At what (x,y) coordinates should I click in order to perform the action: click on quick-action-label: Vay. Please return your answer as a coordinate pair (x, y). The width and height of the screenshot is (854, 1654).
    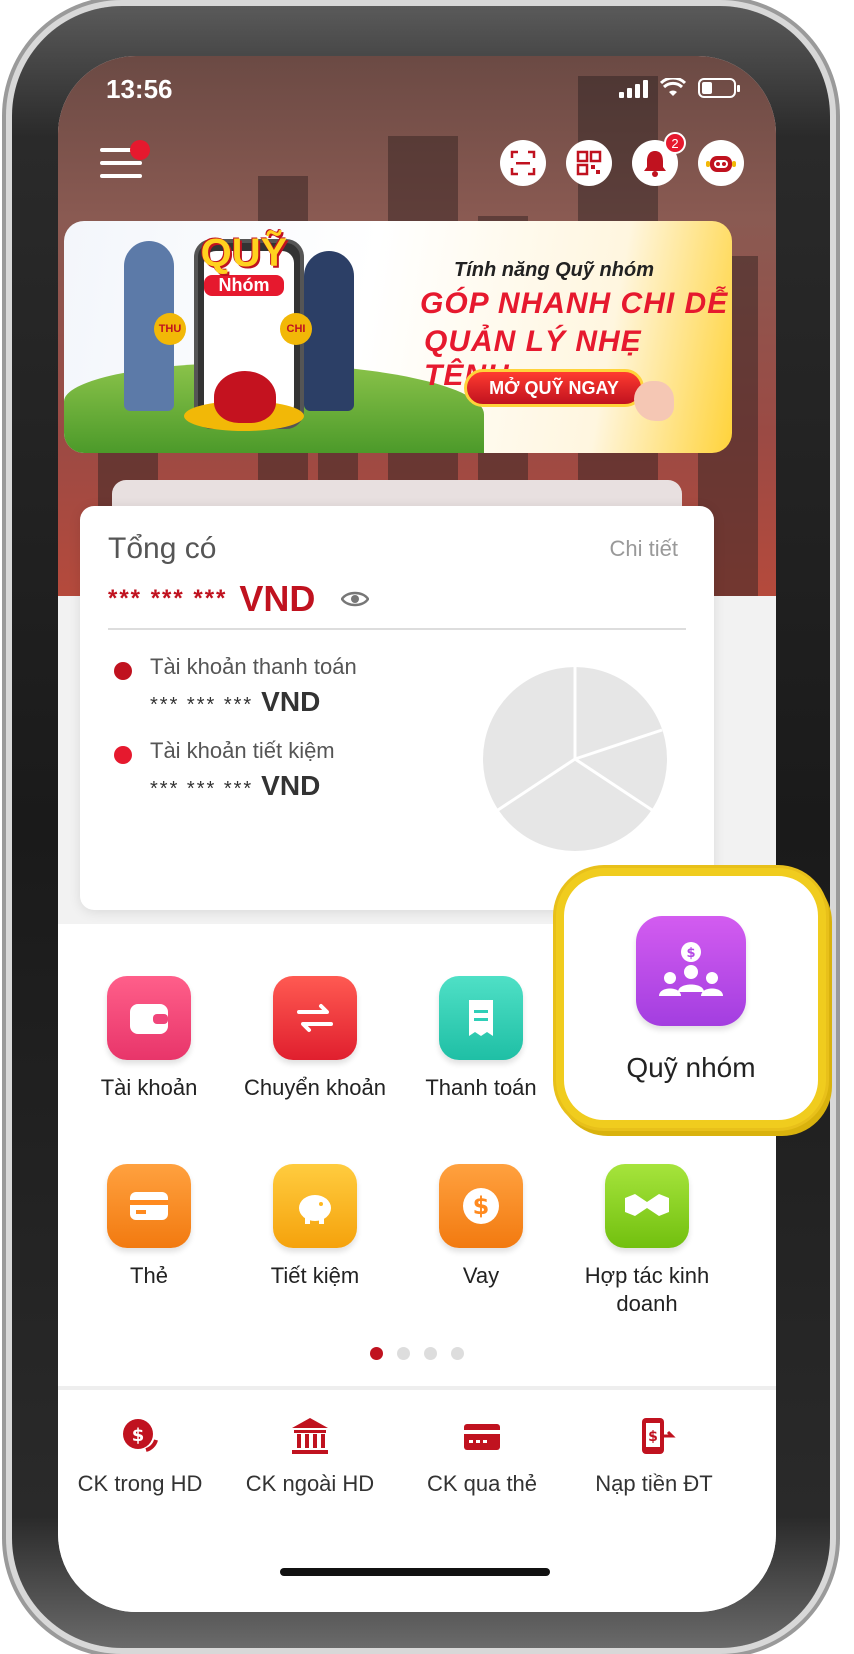
    Looking at the image, I should click on (481, 1275).